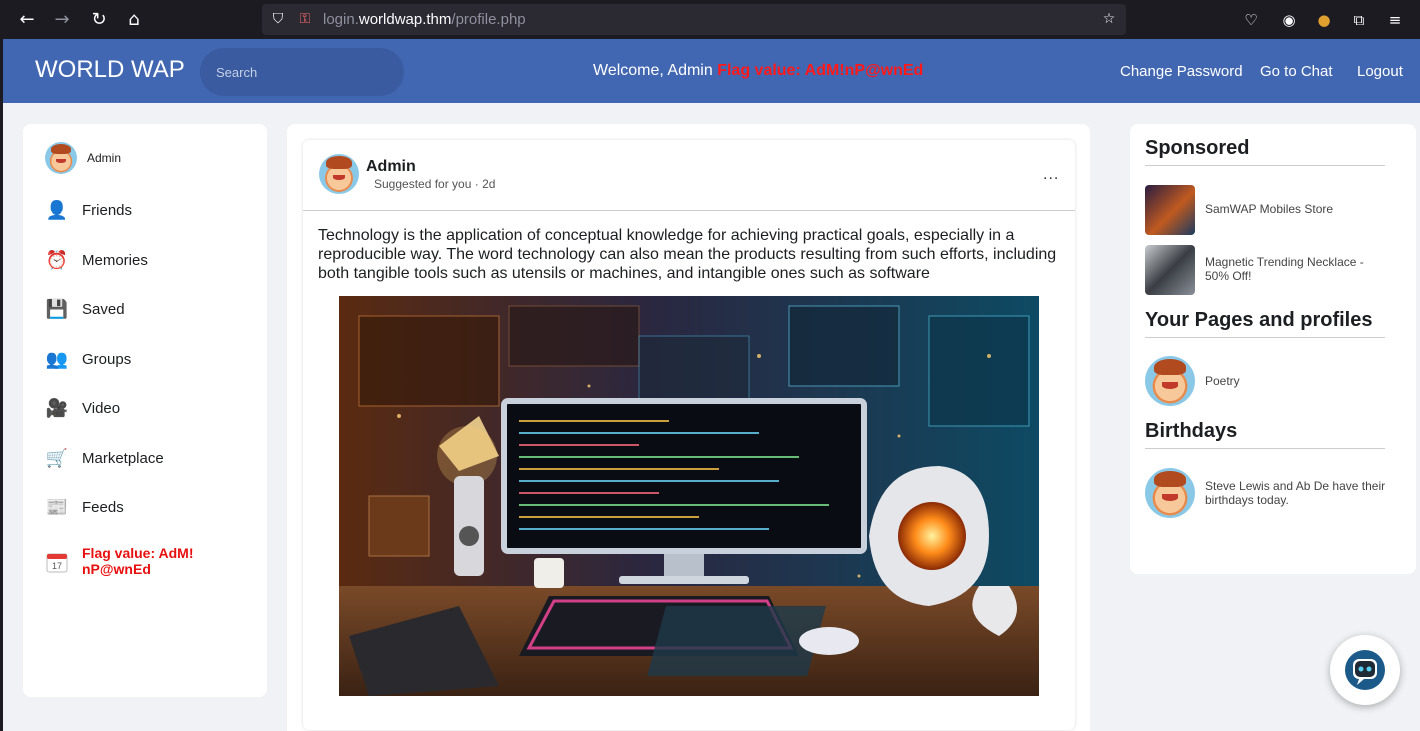  What do you see at coordinates (391, 167) in the screenshot?
I see `post-author: Admin` at bounding box center [391, 167].